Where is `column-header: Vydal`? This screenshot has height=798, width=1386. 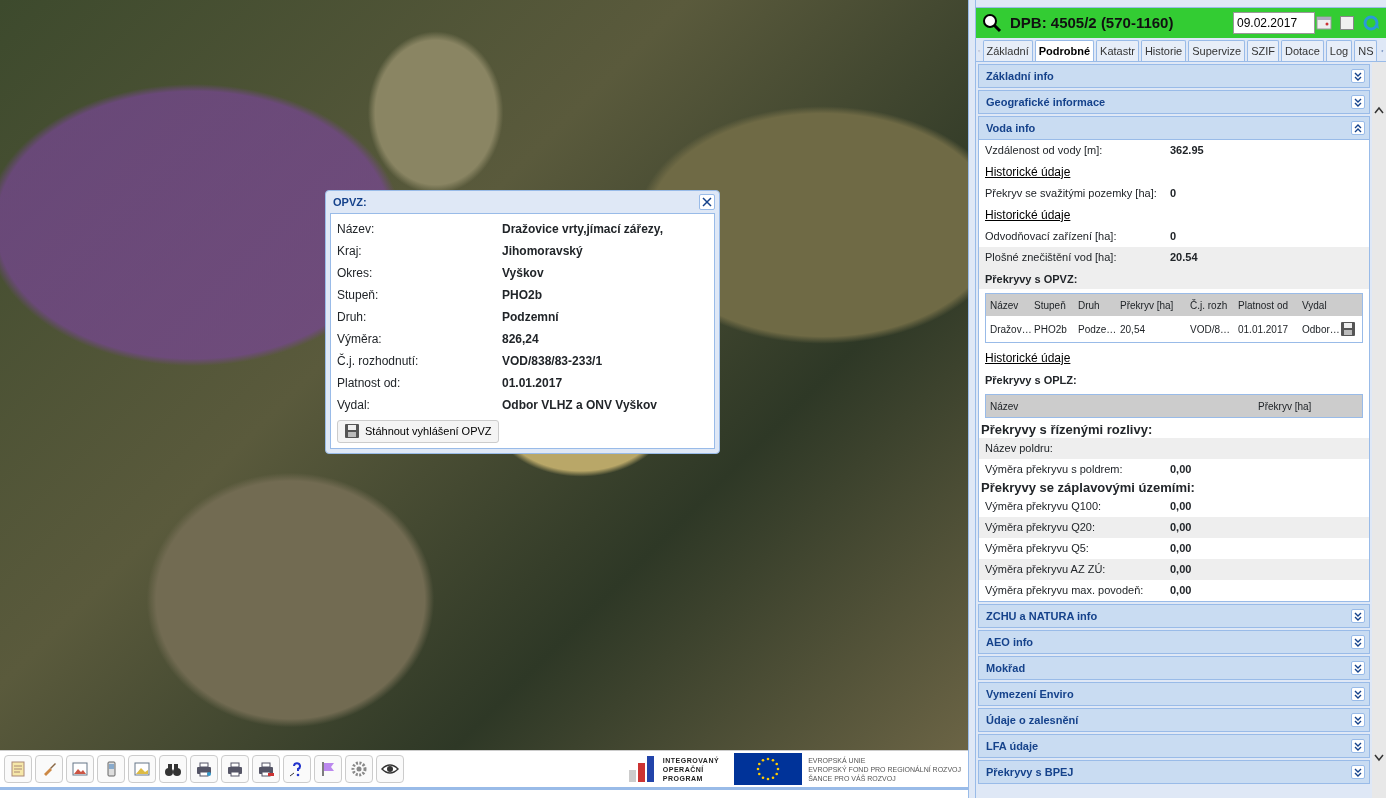
column-header: Vydal is located at coordinates (1315, 305).